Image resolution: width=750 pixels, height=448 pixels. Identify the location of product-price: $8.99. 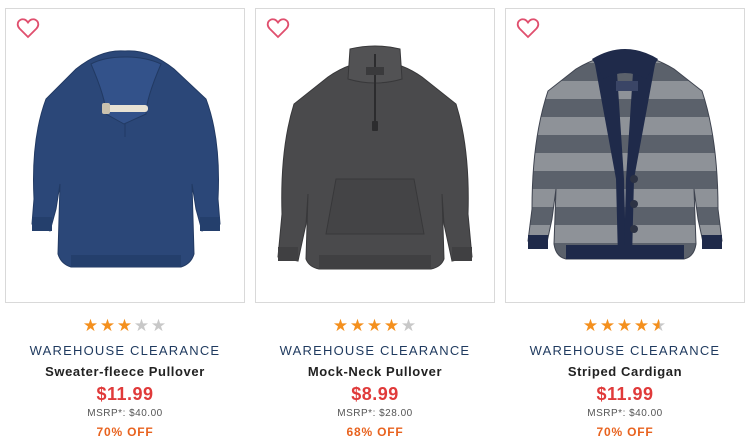
(375, 394).